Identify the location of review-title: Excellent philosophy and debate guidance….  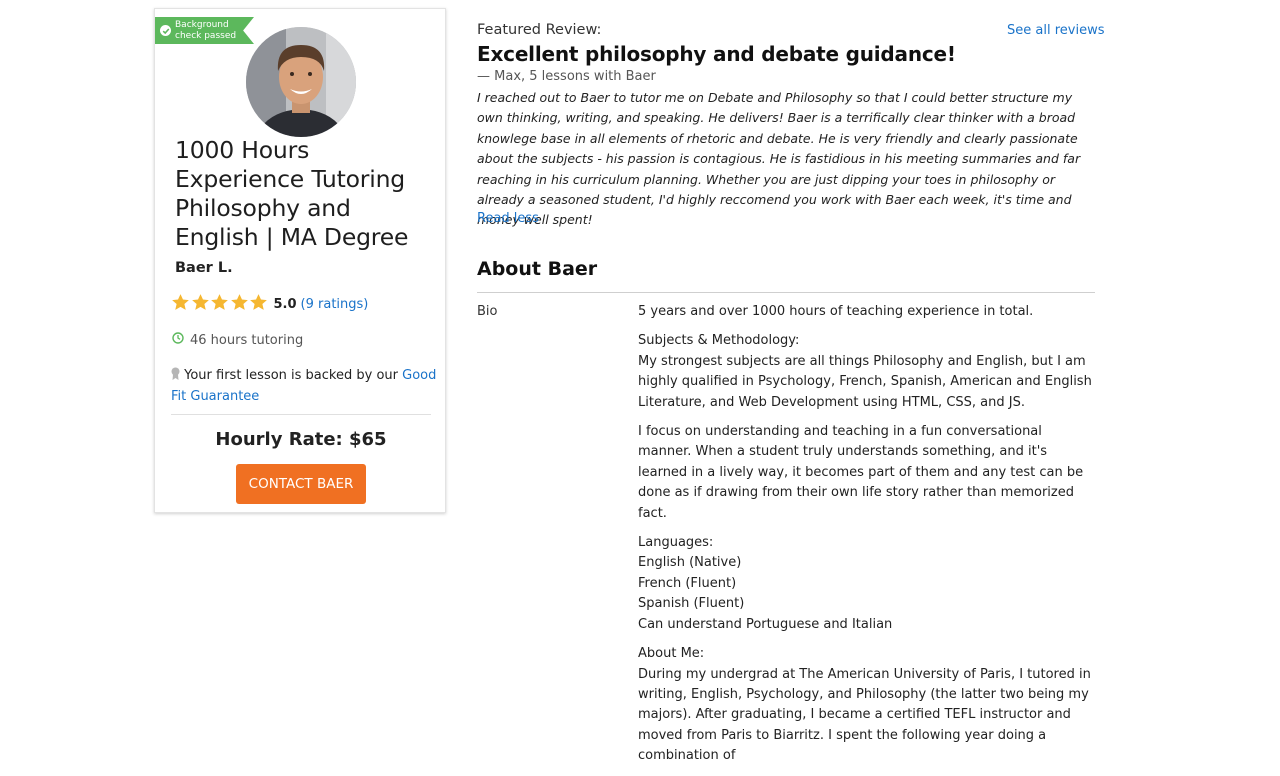
(716, 54).